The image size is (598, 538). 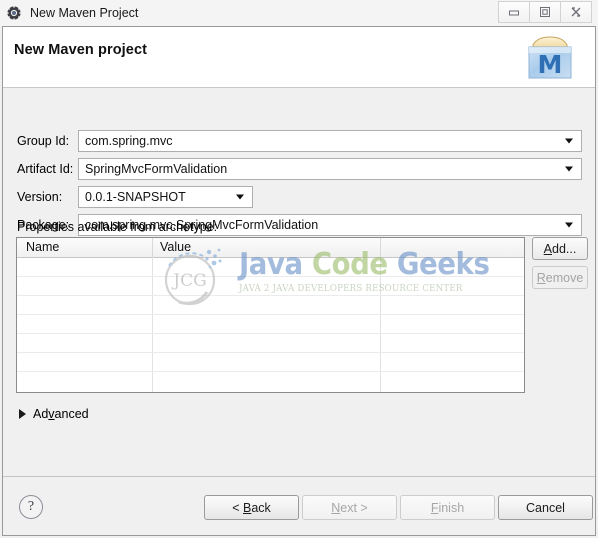 I want to click on back-button: < Back, so click(x=251, y=507).